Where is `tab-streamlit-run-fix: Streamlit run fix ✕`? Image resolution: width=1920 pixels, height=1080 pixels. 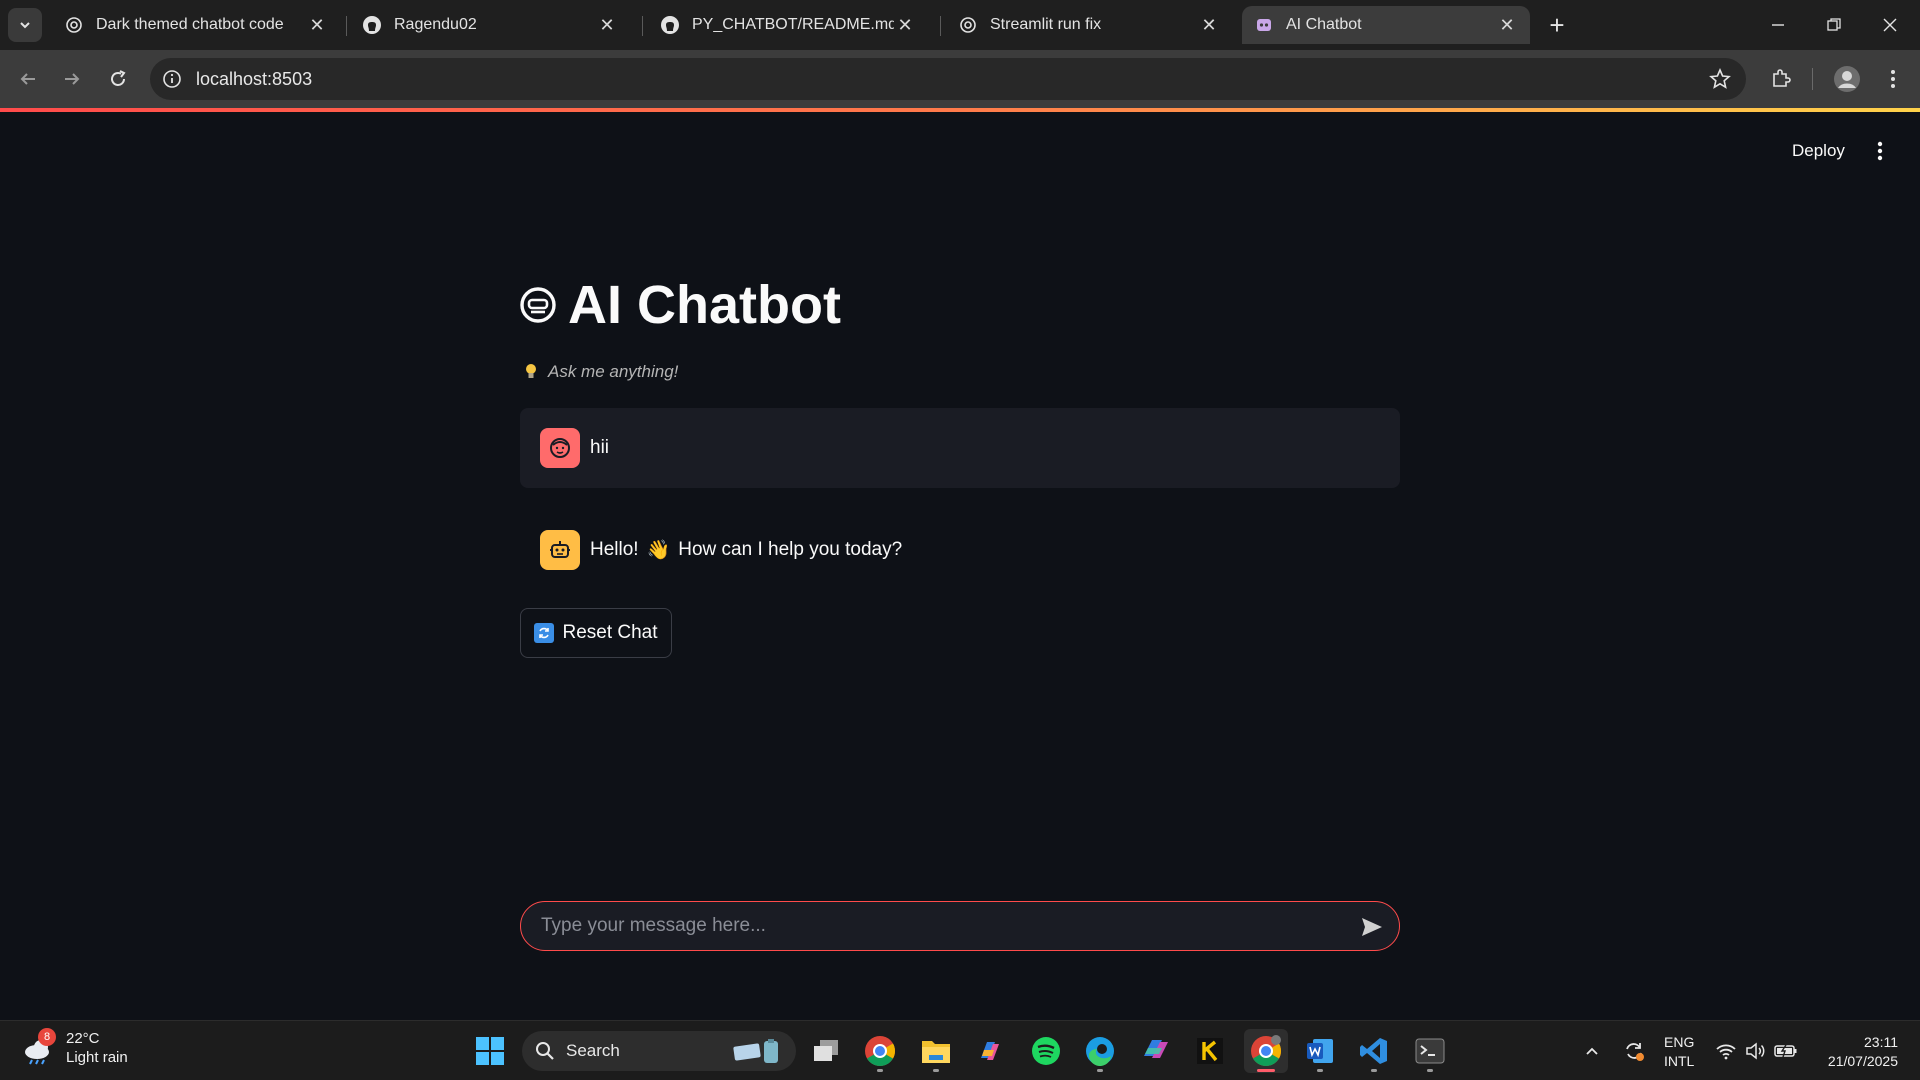 tab-streamlit-run-fix: Streamlit run fix ✕ is located at coordinates (1089, 25).